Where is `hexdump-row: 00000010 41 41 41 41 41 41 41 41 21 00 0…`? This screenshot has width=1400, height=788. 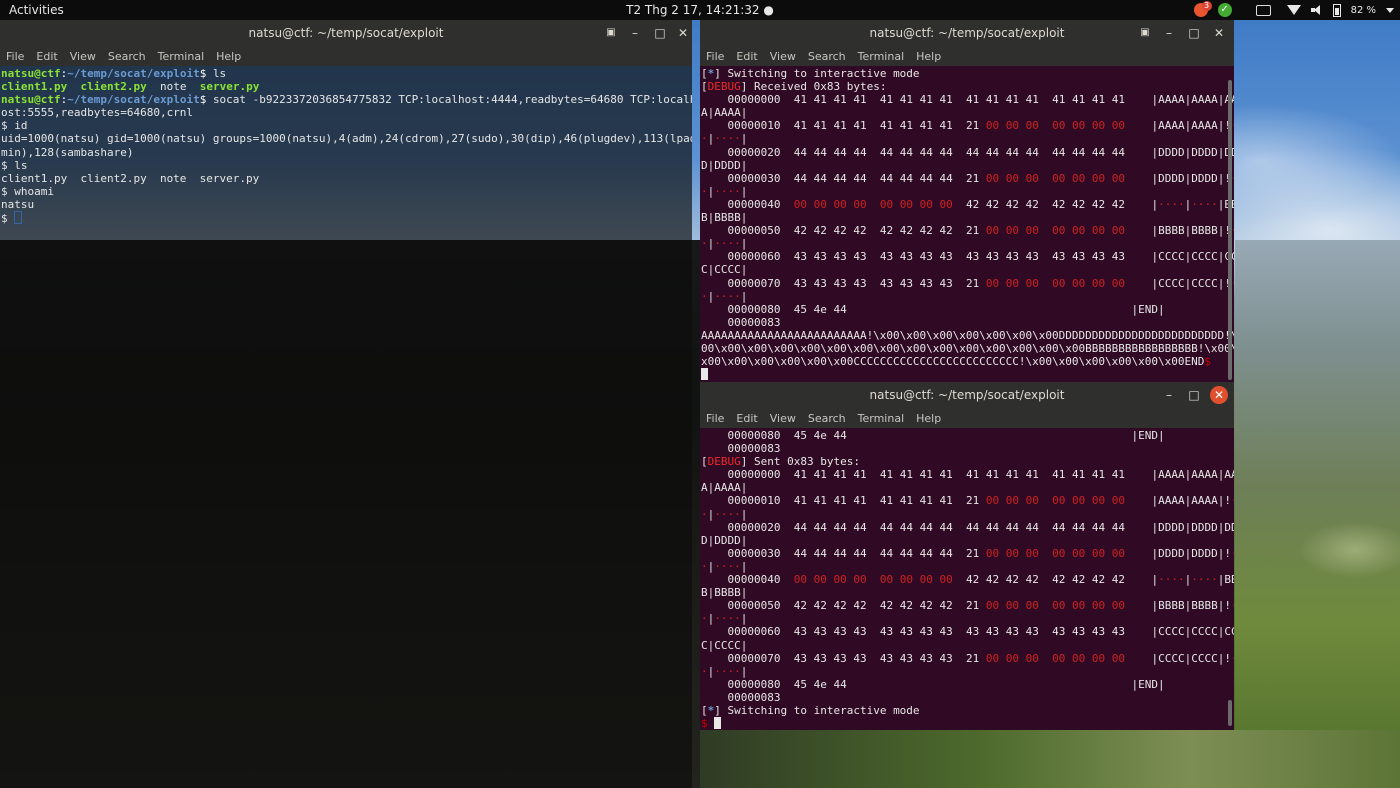
hexdump-row: 00000010 41 41 41 41 41 41 41 41 21 00 0… is located at coordinates (967, 507).